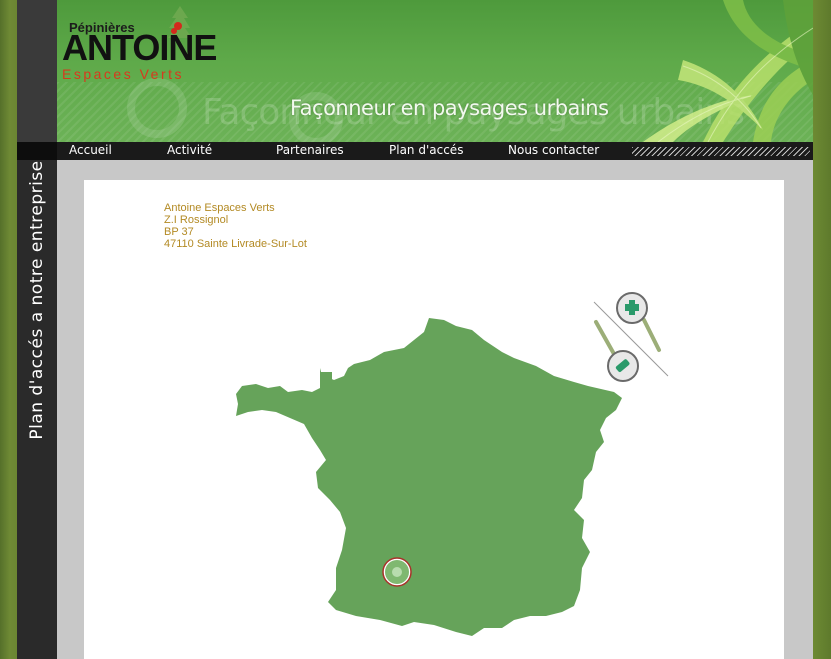 This screenshot has height=659, width=831. What do you see at coordinates (123, 74) in the screenshot?
I see `logo-espaces-verts: Espaces Verts` at bounding box center [123, 74].